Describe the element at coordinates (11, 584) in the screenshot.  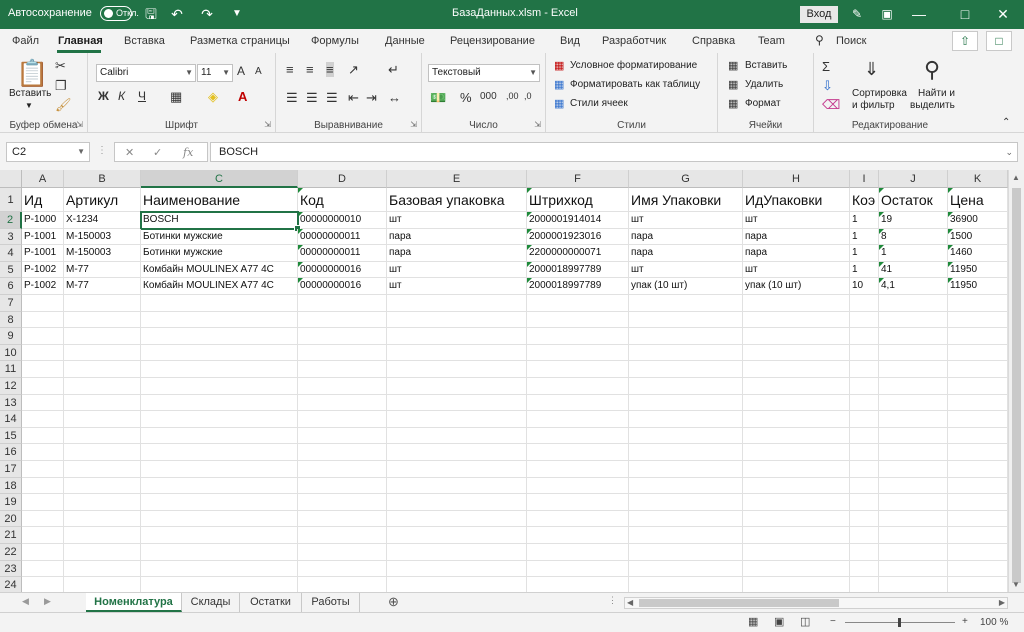
I see `row-header: 24` at that location.